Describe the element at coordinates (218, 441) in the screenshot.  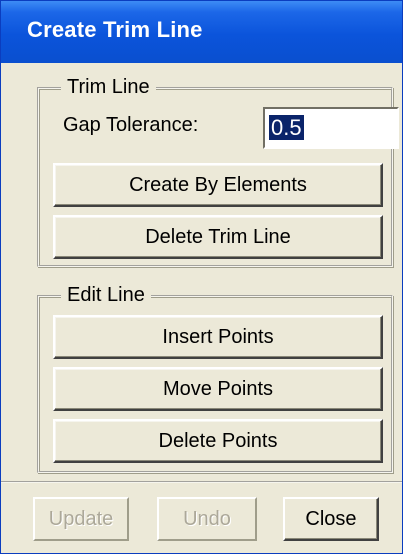
I see `delete-points-button: Delete Points` at that location.